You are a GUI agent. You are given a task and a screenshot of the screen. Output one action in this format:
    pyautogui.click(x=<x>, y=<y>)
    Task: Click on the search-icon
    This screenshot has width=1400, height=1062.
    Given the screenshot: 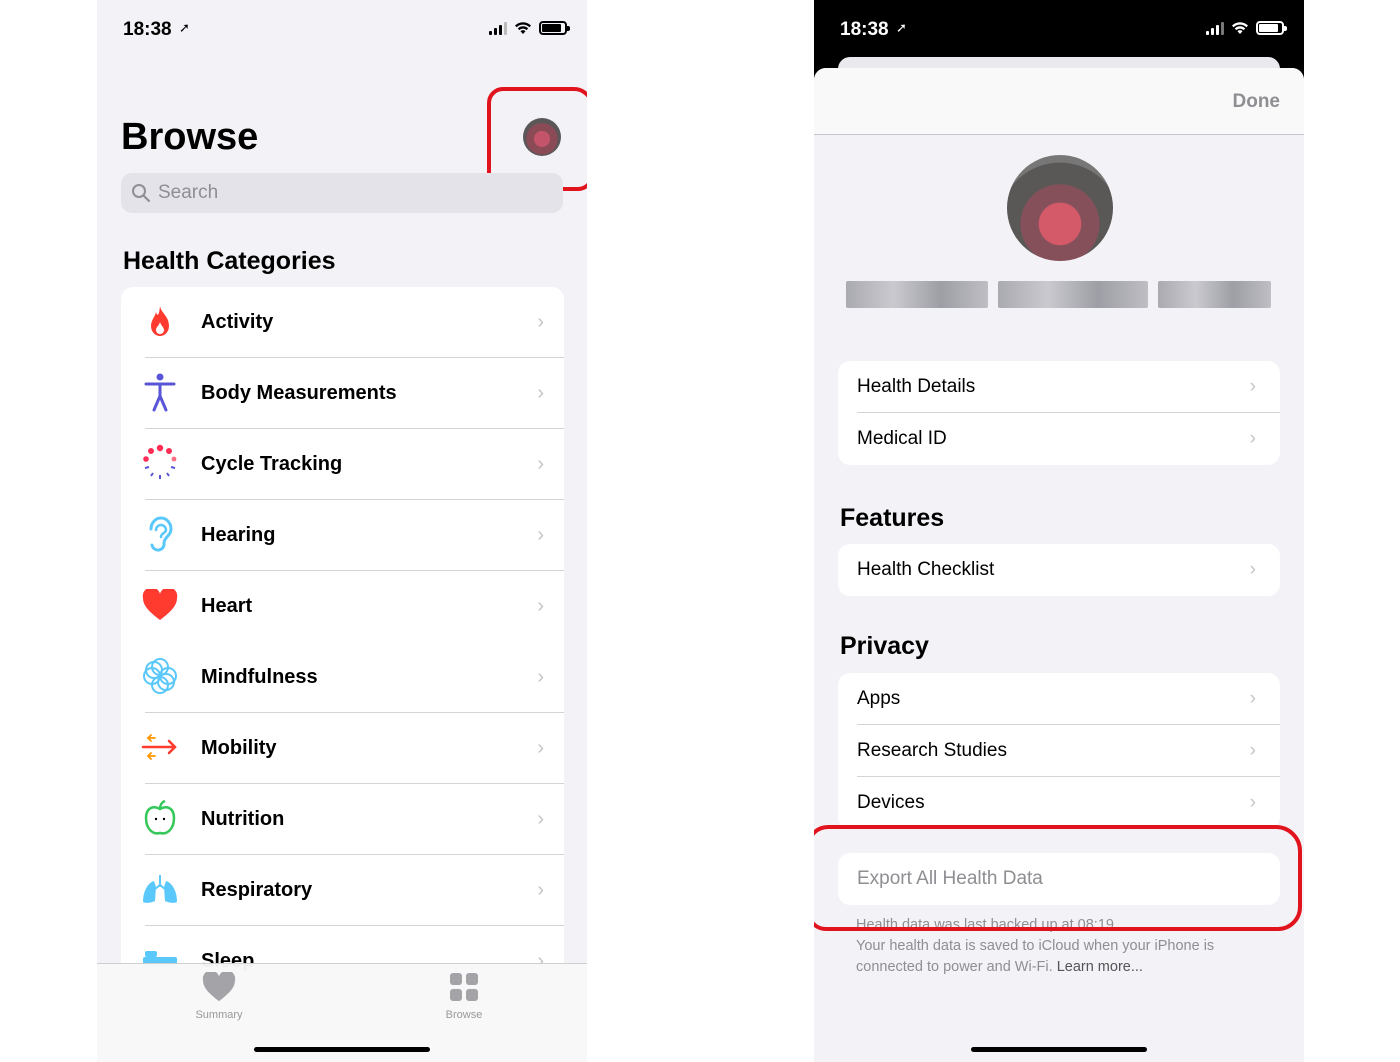 What is the action you would take?
    pyautogui.click(x=141, y=193)
    